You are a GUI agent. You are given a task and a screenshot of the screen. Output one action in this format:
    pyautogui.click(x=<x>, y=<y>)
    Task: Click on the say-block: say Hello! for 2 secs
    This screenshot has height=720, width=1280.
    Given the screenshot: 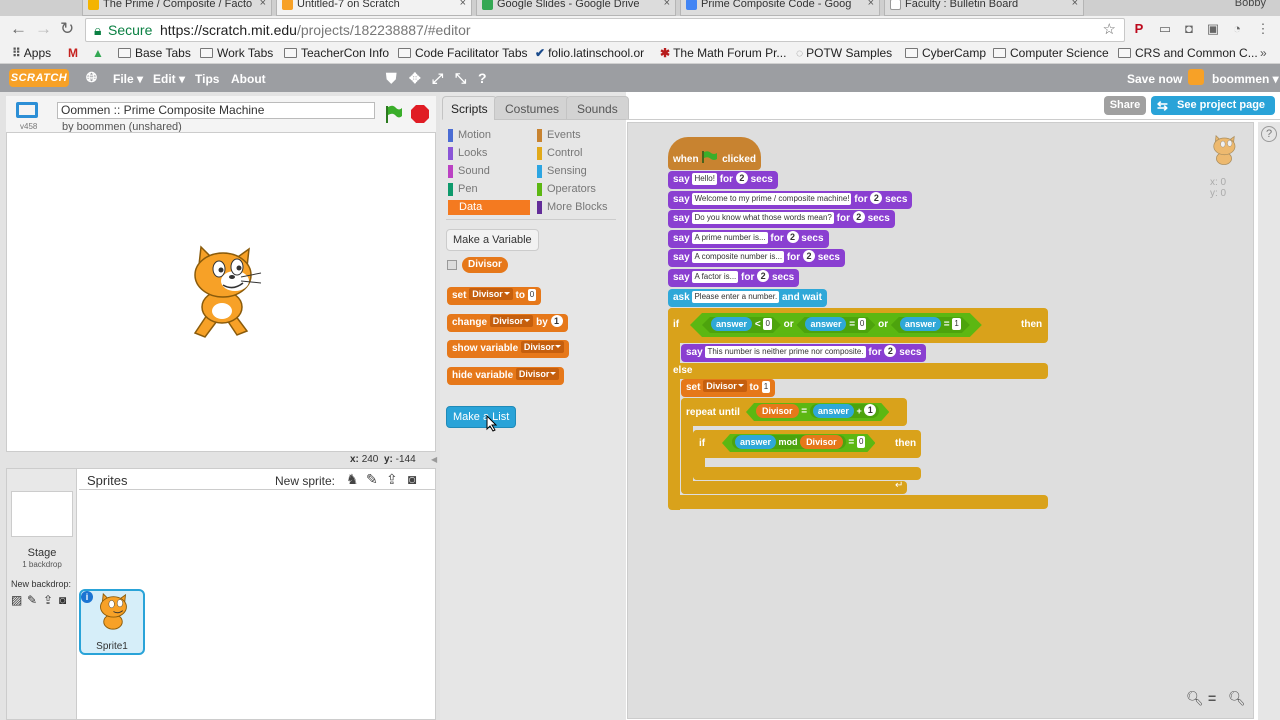 What is the action you would take?
    pyautogui.click(x=723, y=180)
    